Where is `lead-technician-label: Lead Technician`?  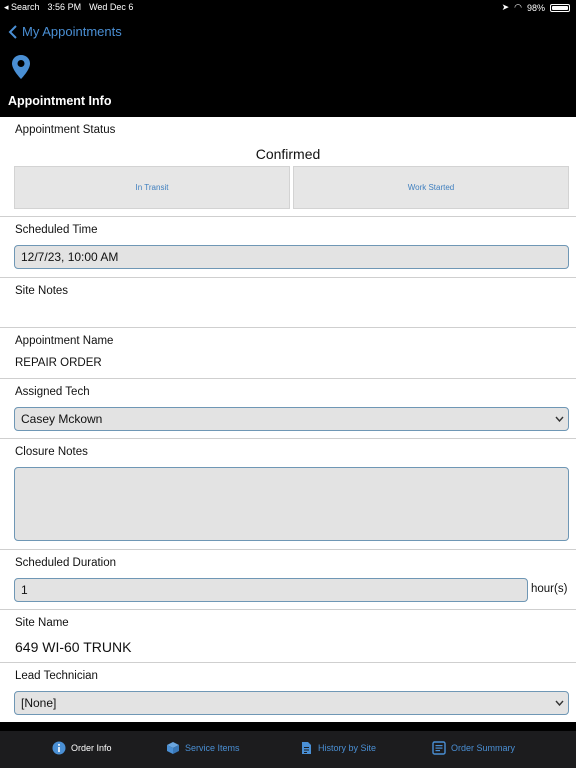
lead-technician-label: Lead Technician is located at coordinates (56, 676).